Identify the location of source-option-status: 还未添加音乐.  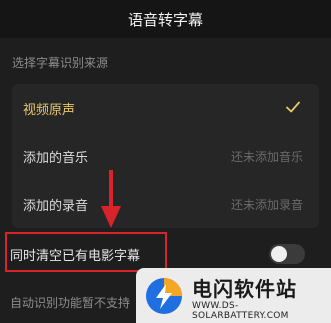
(266, 157).